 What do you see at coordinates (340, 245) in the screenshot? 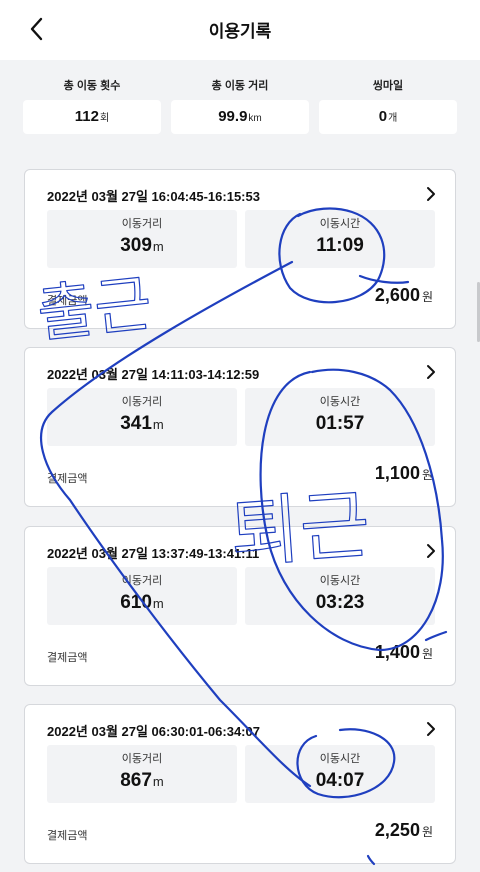
I see `time-value: 11:09` at bounding box center [340, 245].